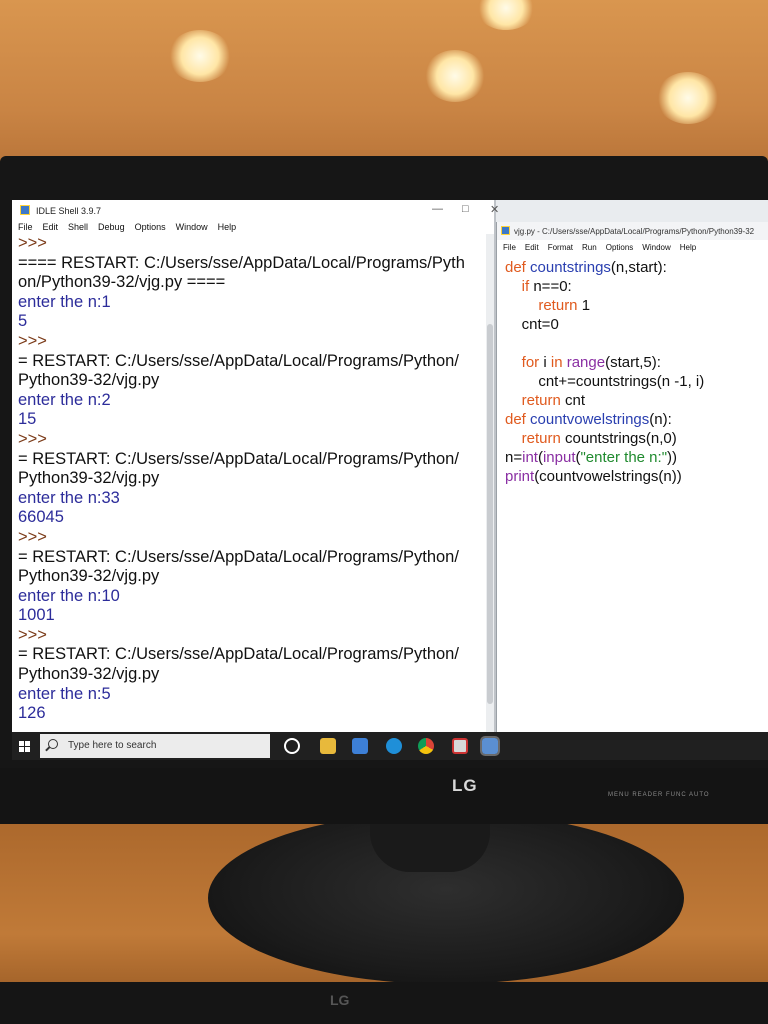 This screenshot has height=1024, width=768. Describe the element at coordinates (150, 227) in the screenshot. I see `menu-options: Options` at that location.